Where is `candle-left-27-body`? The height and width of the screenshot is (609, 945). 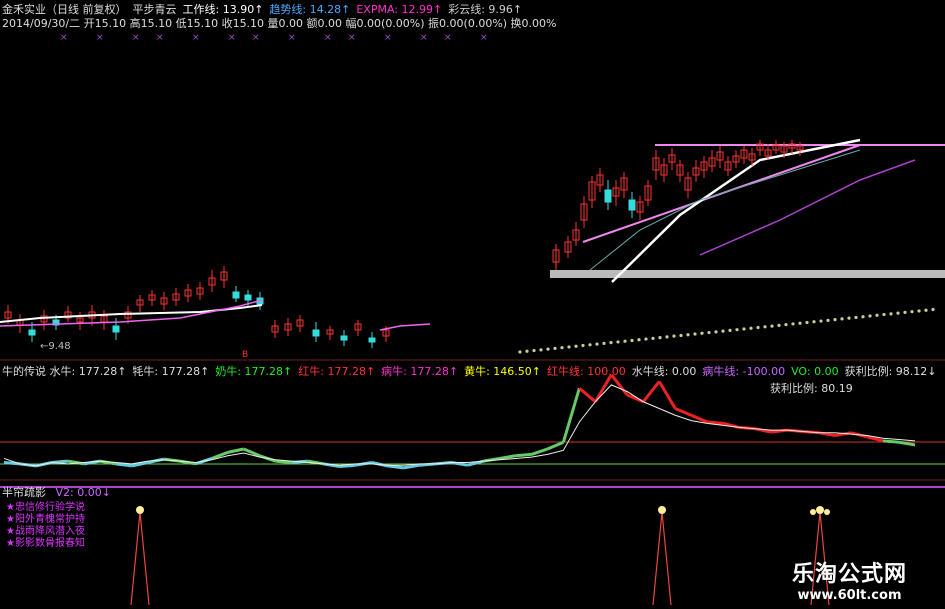
candle-left-27-body is located at coordinates (344, 338).